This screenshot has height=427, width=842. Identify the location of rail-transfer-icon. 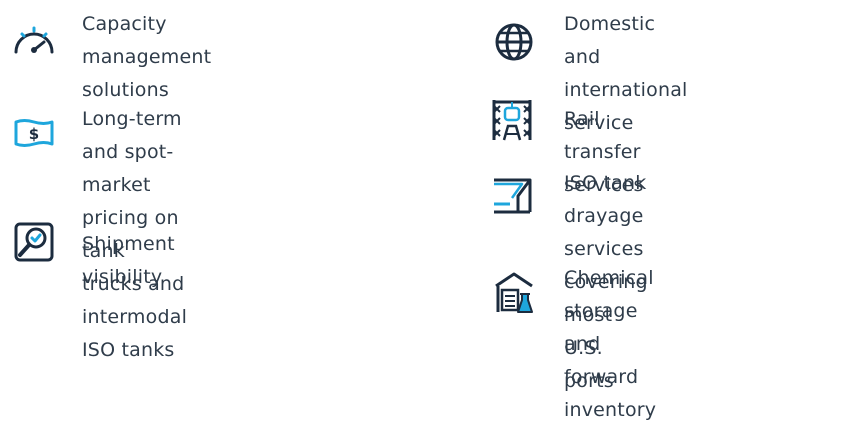
(512, 120).